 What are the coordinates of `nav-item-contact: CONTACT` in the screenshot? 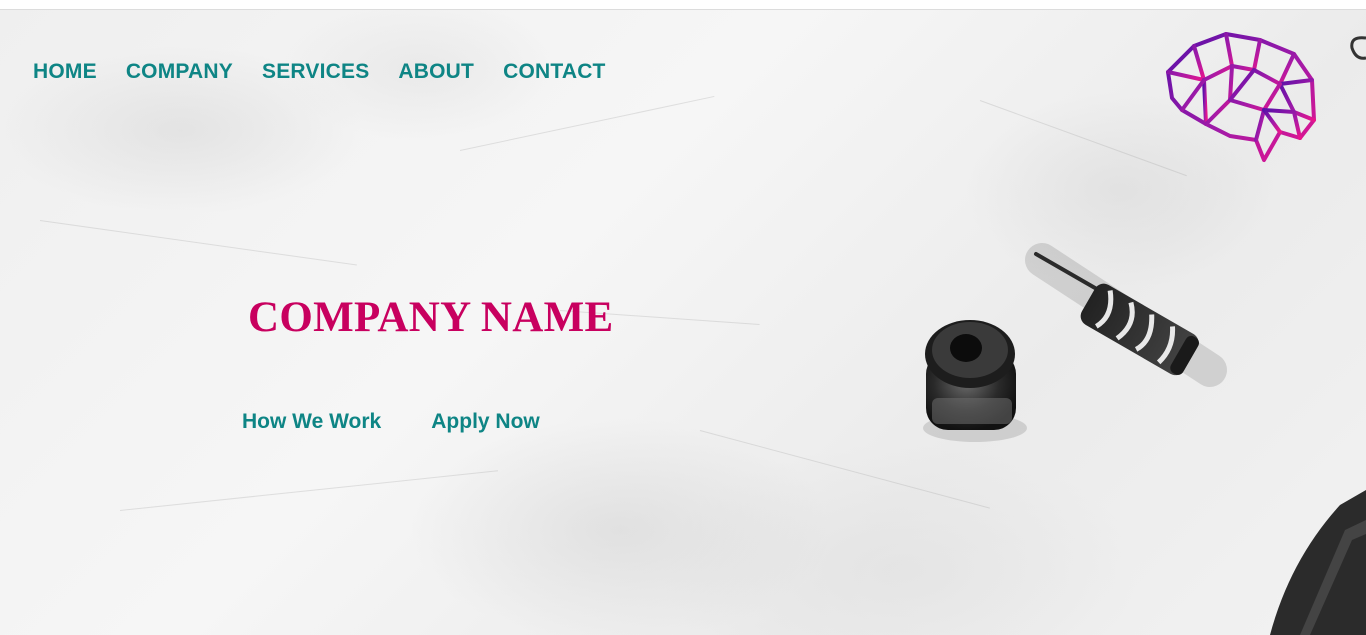 It's located at (554, 72).